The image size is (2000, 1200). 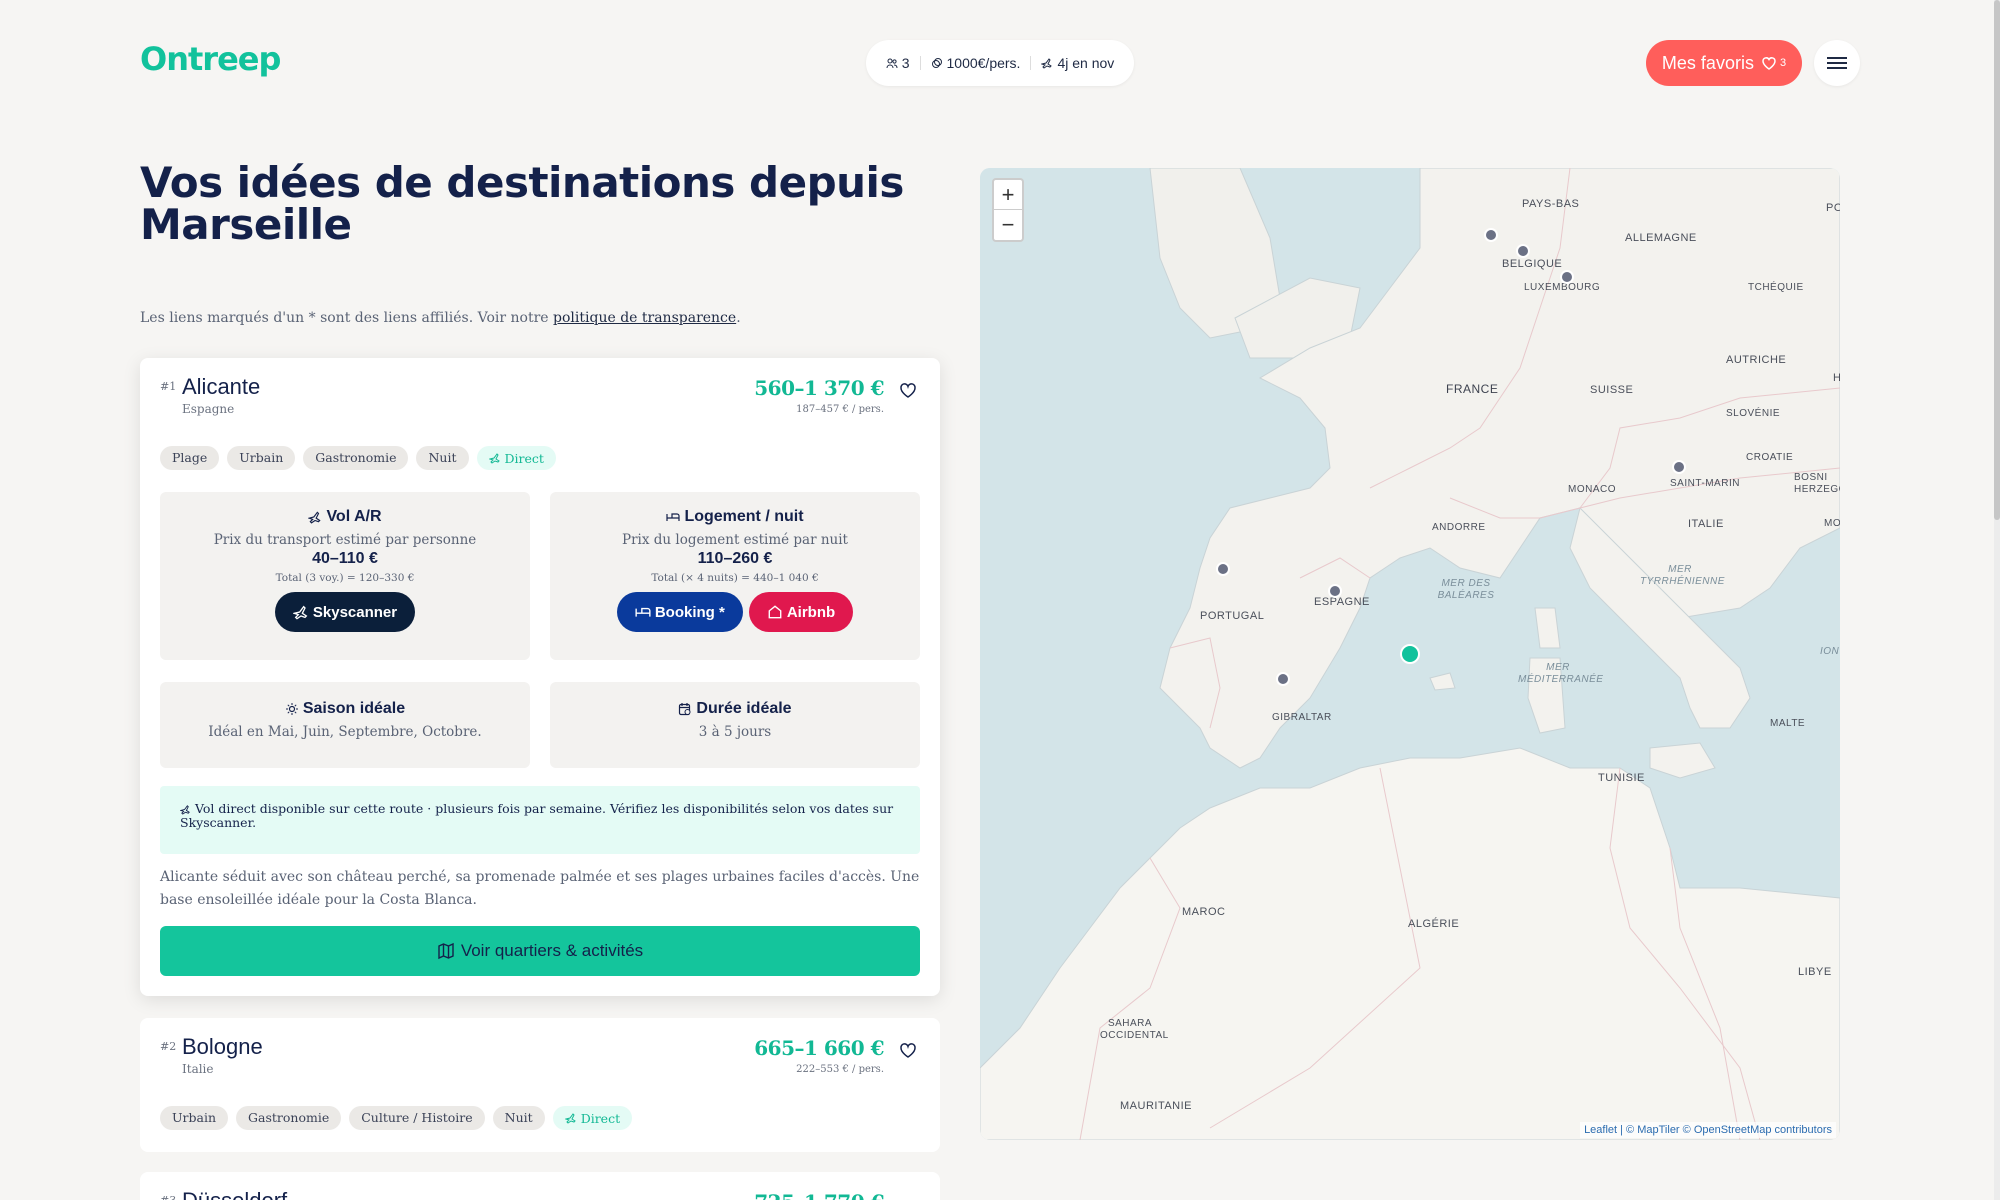 I want to click on lodging-title-text: Logement / nuit, so click(x=744, y=516).